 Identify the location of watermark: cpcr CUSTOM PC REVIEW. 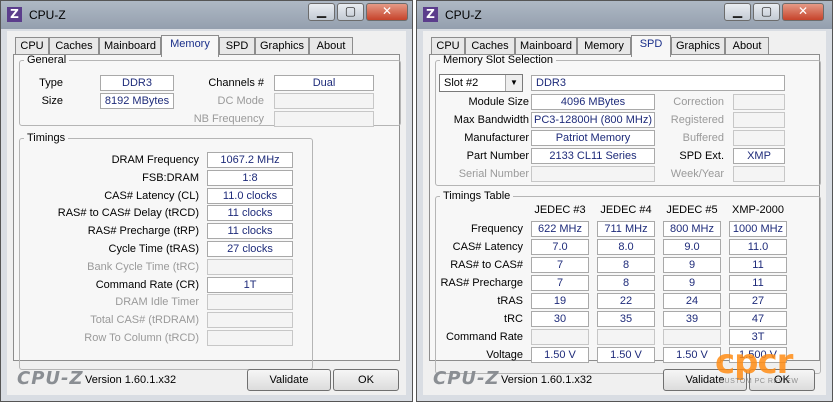
(770, 365).